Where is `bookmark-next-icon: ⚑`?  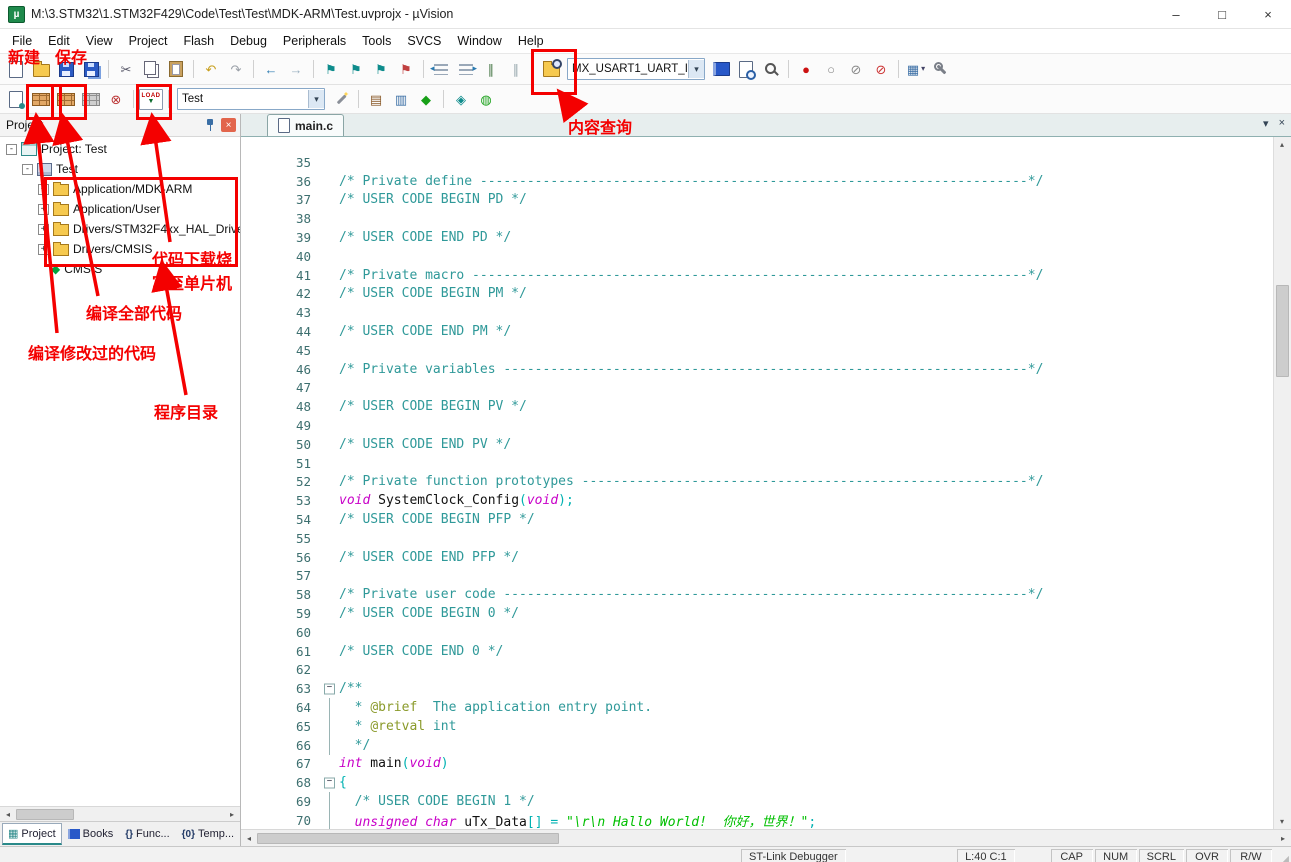
bookmark-next-icon: ⚑ is located at coordinates (381, 69).